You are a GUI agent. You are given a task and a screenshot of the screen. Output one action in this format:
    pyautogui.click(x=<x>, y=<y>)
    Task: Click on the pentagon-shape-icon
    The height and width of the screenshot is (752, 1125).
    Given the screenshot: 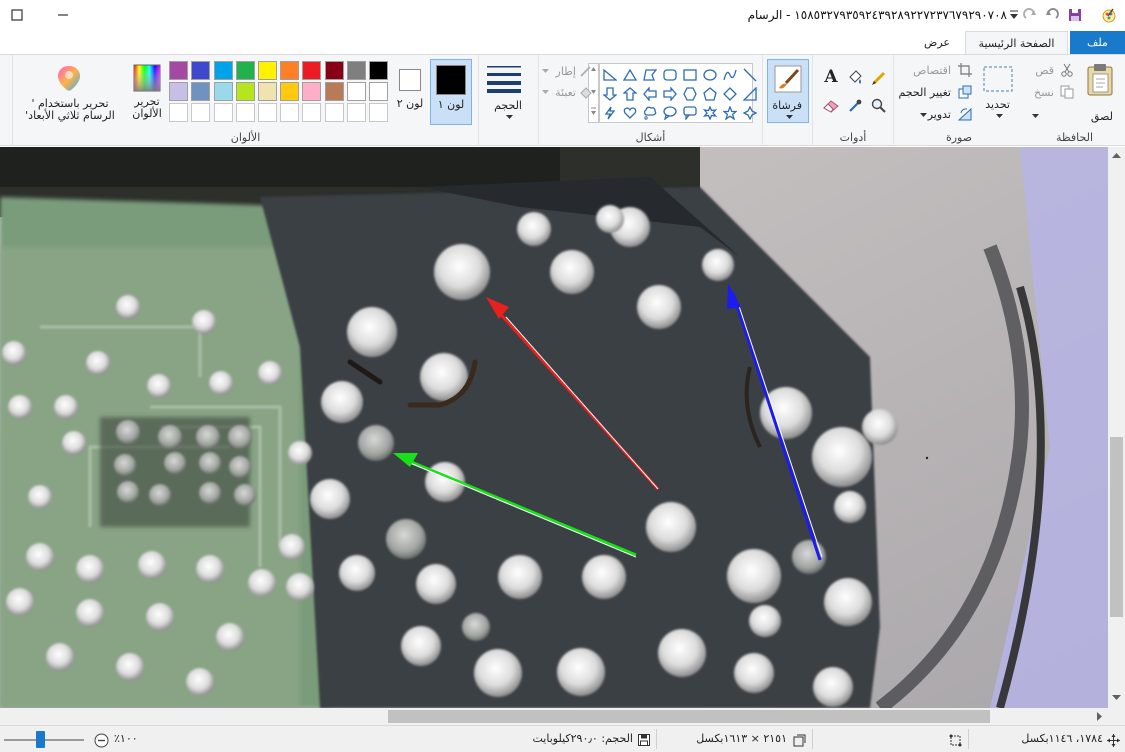 What is the action you would take?
    pyautogui.click(x=710, y=93)
    